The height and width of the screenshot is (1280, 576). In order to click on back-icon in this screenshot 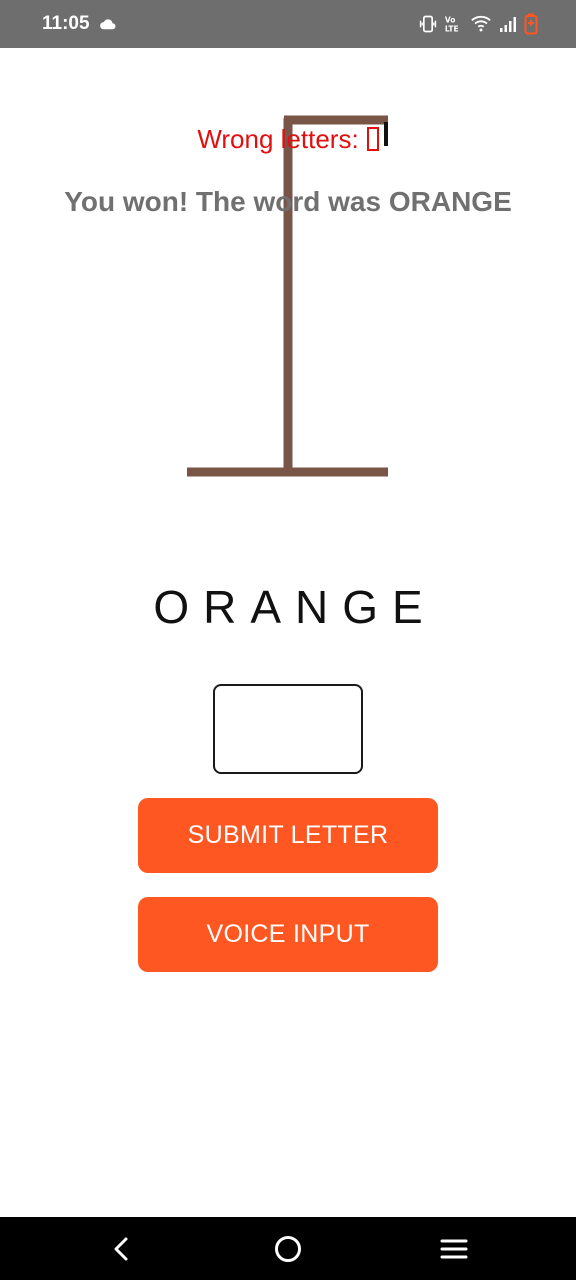, I will do `click(121, 1249)`.